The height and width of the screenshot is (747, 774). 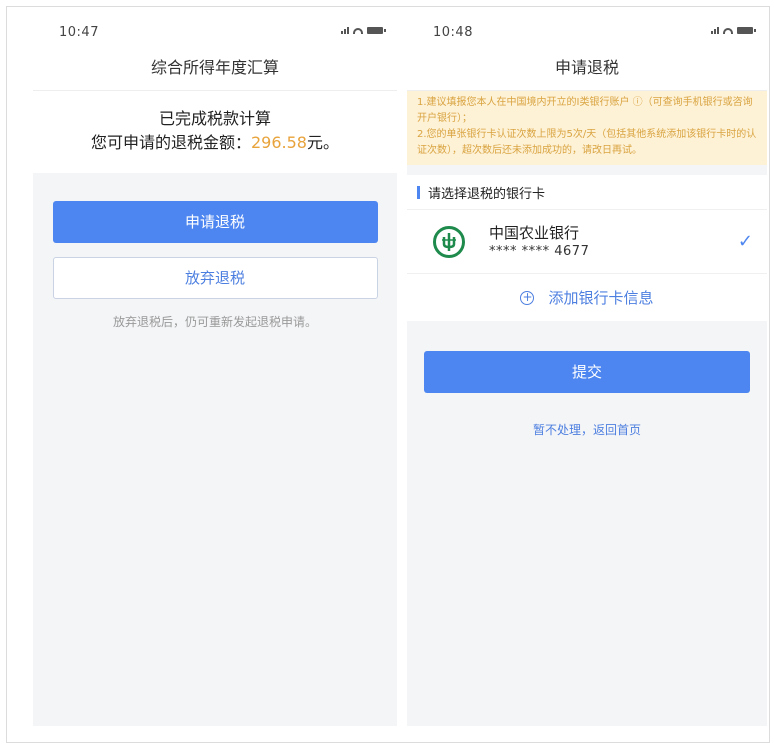 I want to click on refund-unit: 元。, so click(x=322, y=142).